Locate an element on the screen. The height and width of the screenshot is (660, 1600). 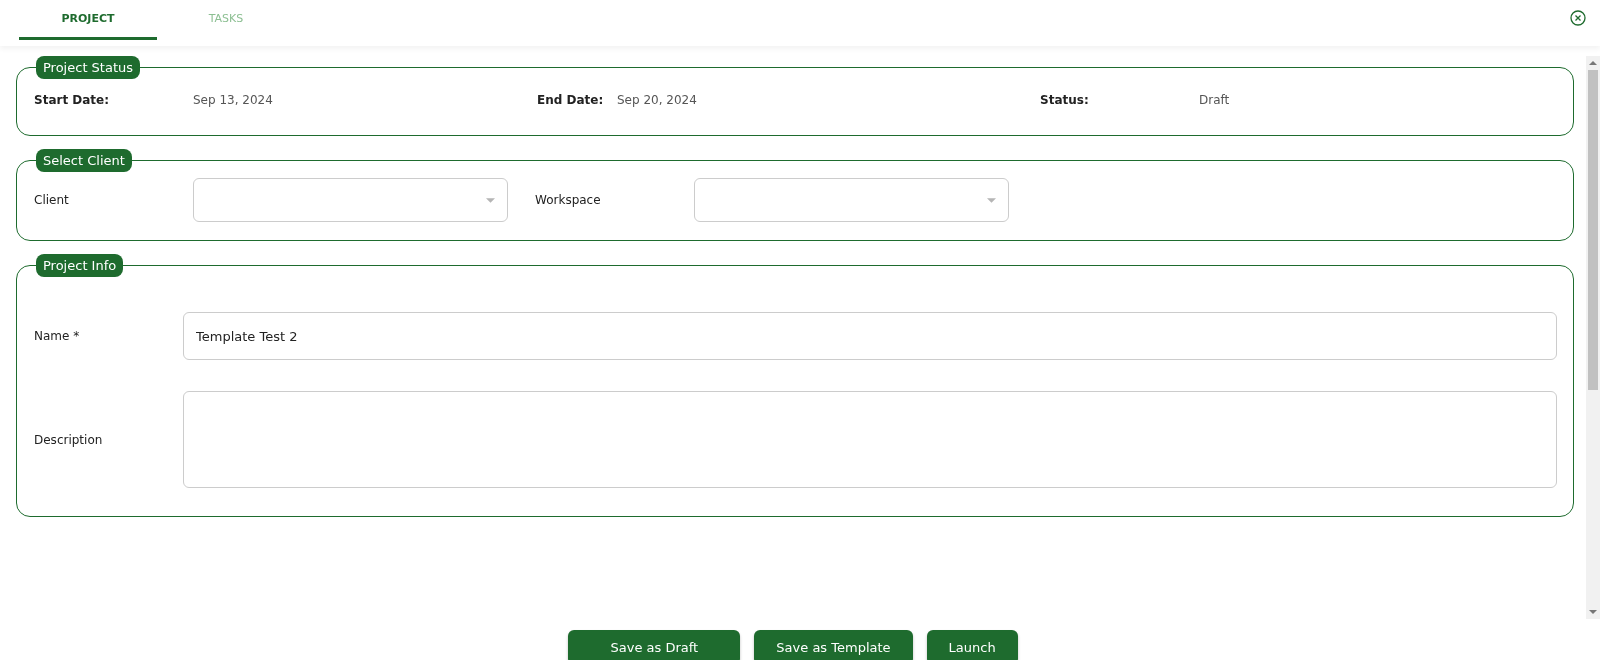
scroll-up-icon is located at coordinates (1593, 63).